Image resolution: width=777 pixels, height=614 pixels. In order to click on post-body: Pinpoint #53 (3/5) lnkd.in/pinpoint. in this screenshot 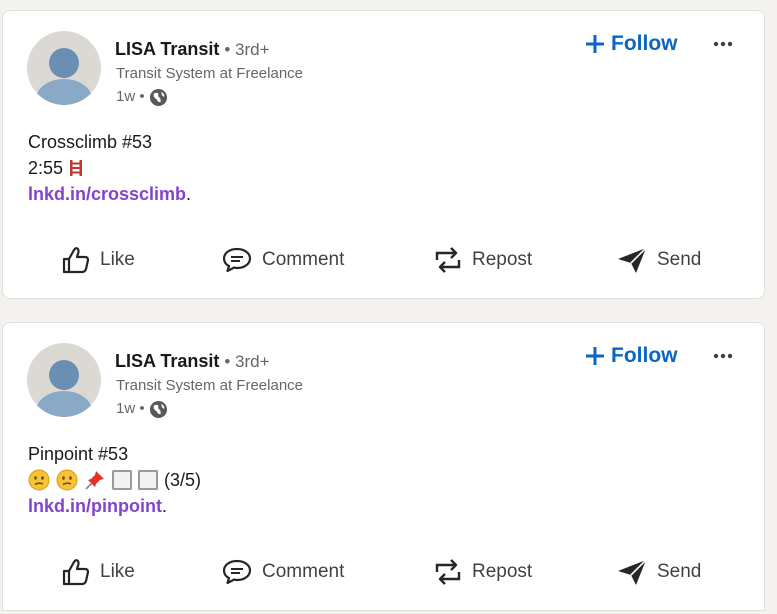, I will do `click(114, 480)`.